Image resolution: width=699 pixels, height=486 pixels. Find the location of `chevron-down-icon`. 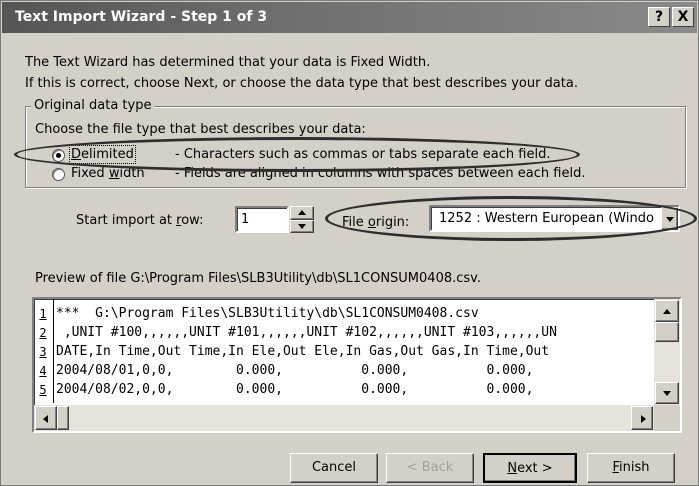

chevron-down-icon is located at coordinates (670, 219).